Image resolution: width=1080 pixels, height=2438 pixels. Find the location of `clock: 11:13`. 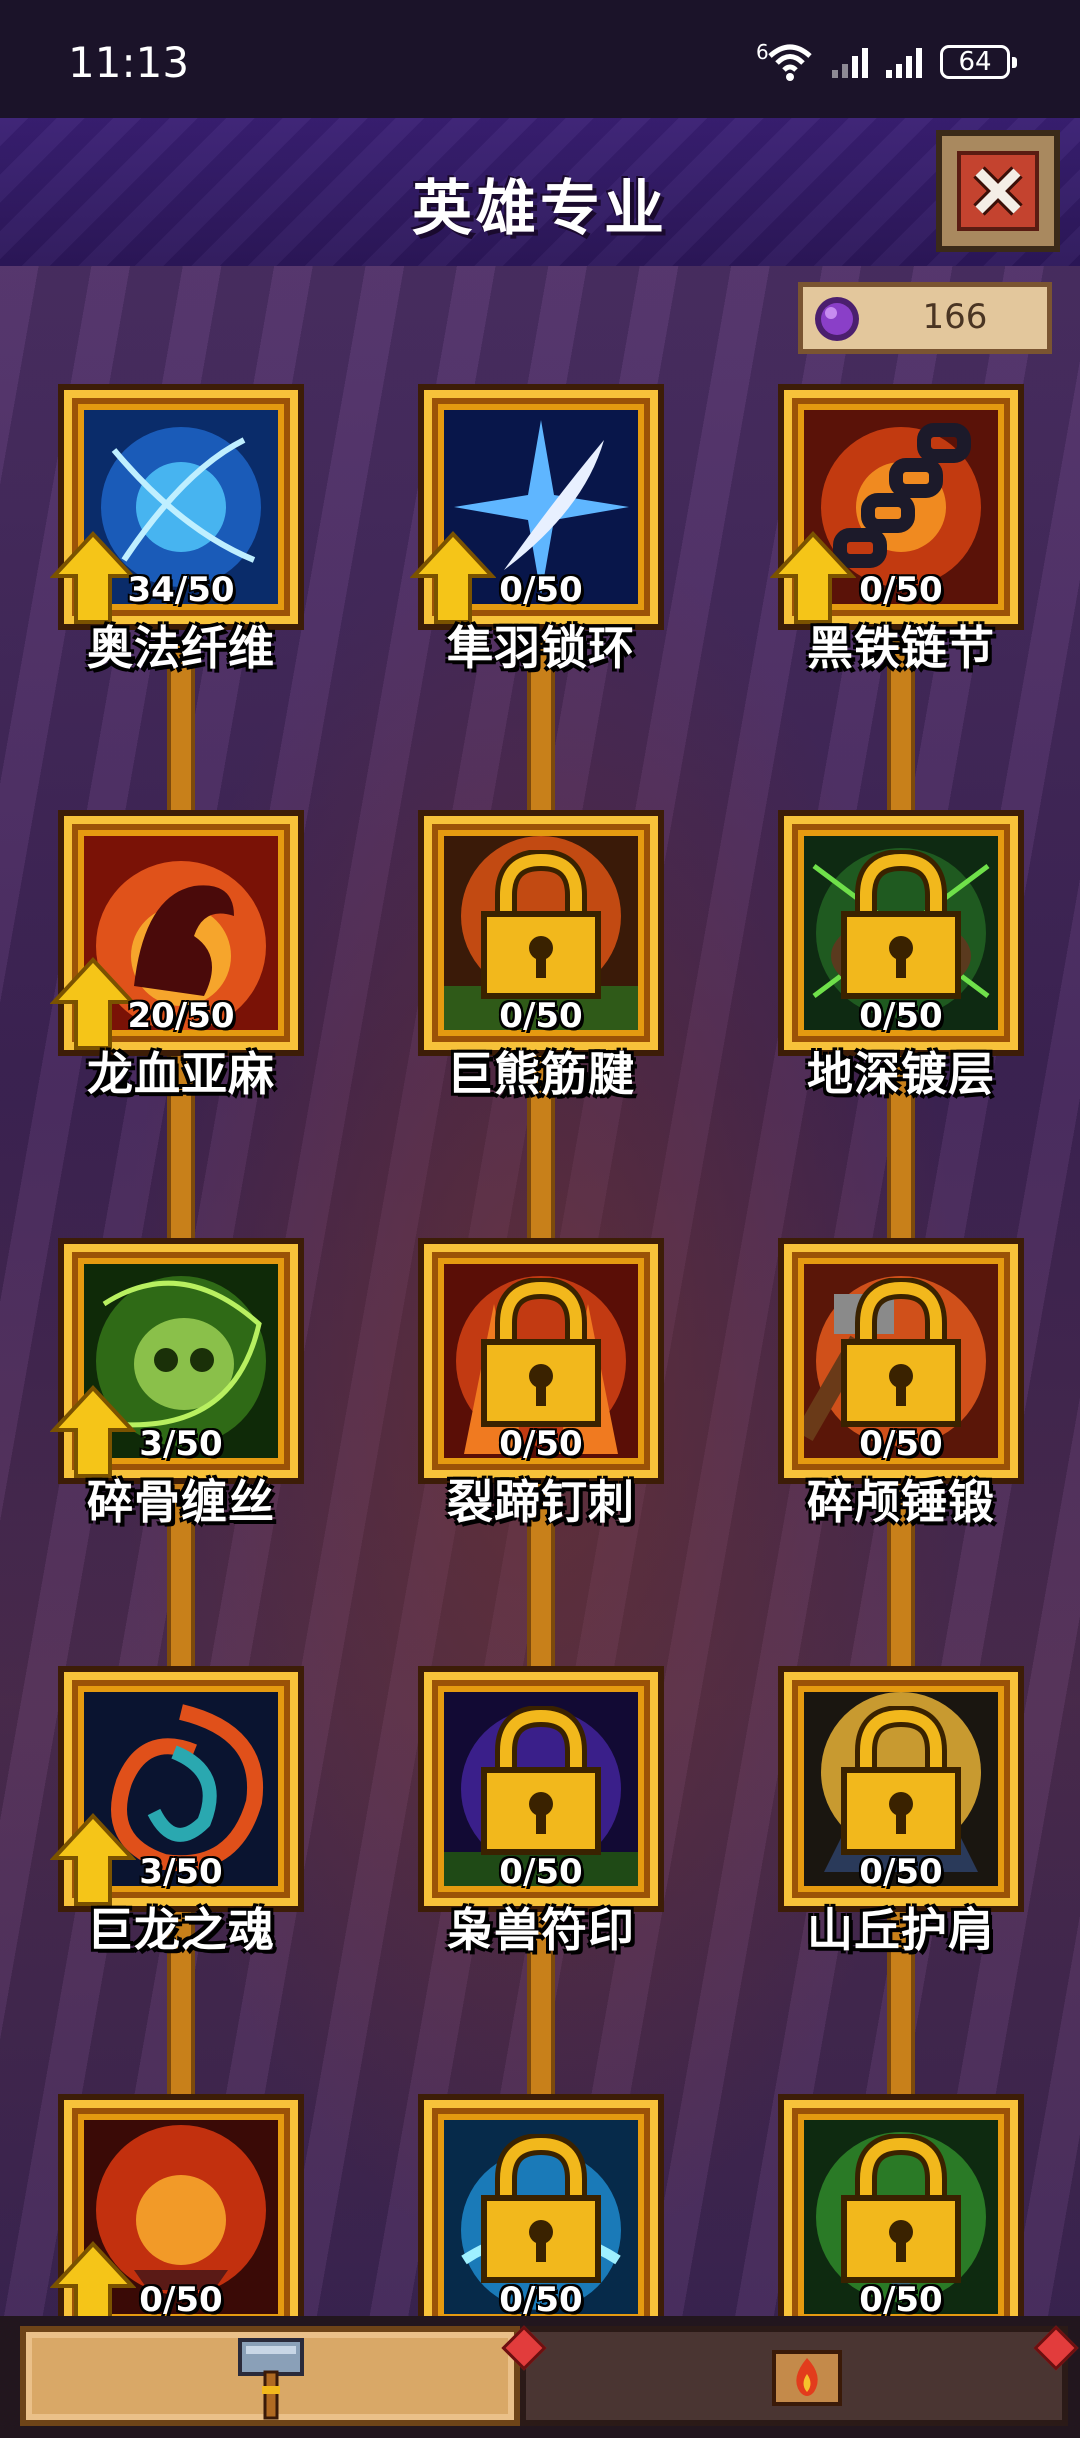

clock: 11:13 is located at coordinates (129, 62).